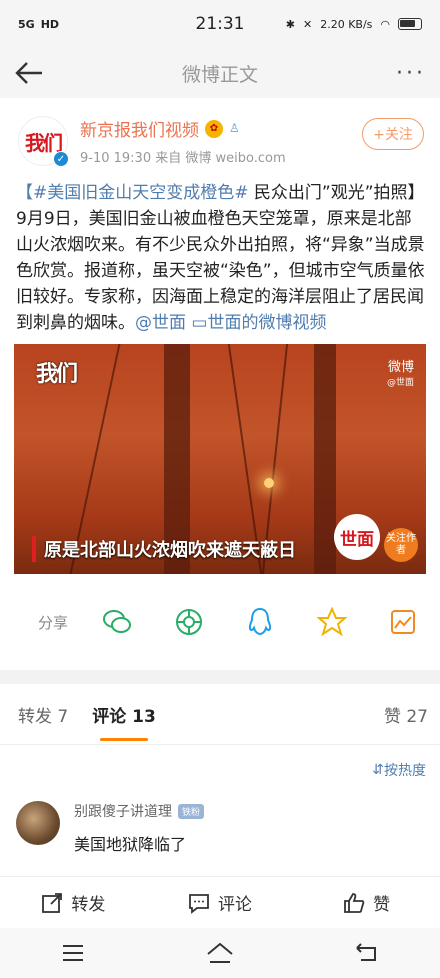 This screenshot has height=978, width=440. Describe the element at coordinates (220, 677) in the screenshot. I see `section-divider` at that location.